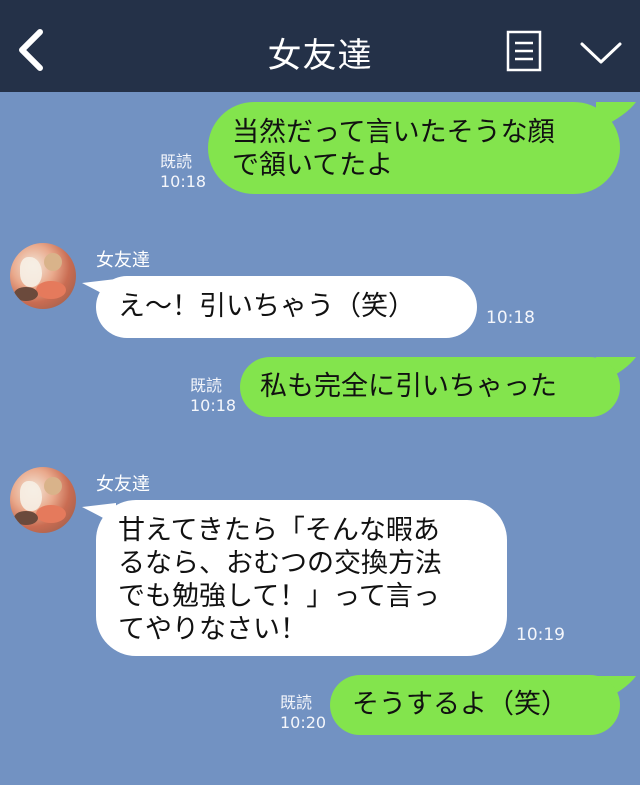  Describe the element at coordinates (408, 386) in the screenshot. I see `message-line: 私も完全に引いちゃった` at that location.